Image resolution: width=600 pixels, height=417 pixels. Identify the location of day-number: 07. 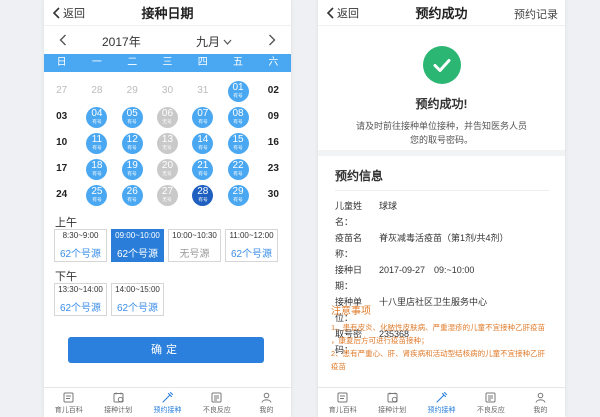
(203, 113).